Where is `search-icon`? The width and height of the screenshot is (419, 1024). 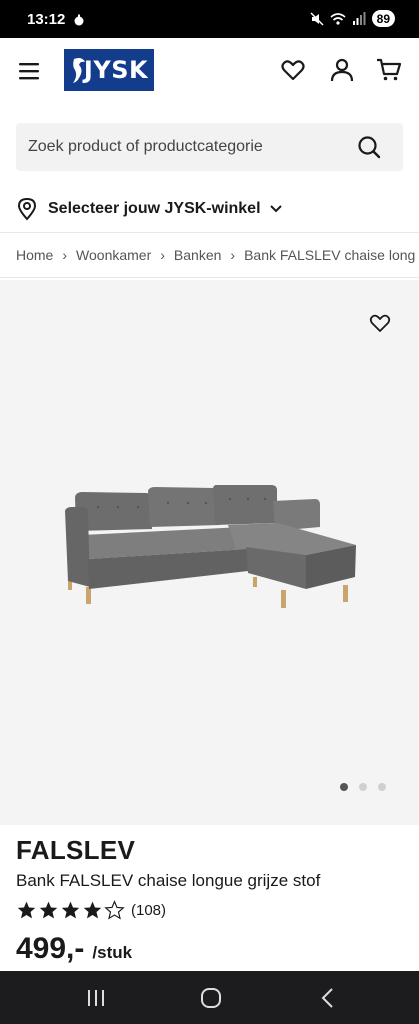
search-icon is located at coordinates (369, 147).